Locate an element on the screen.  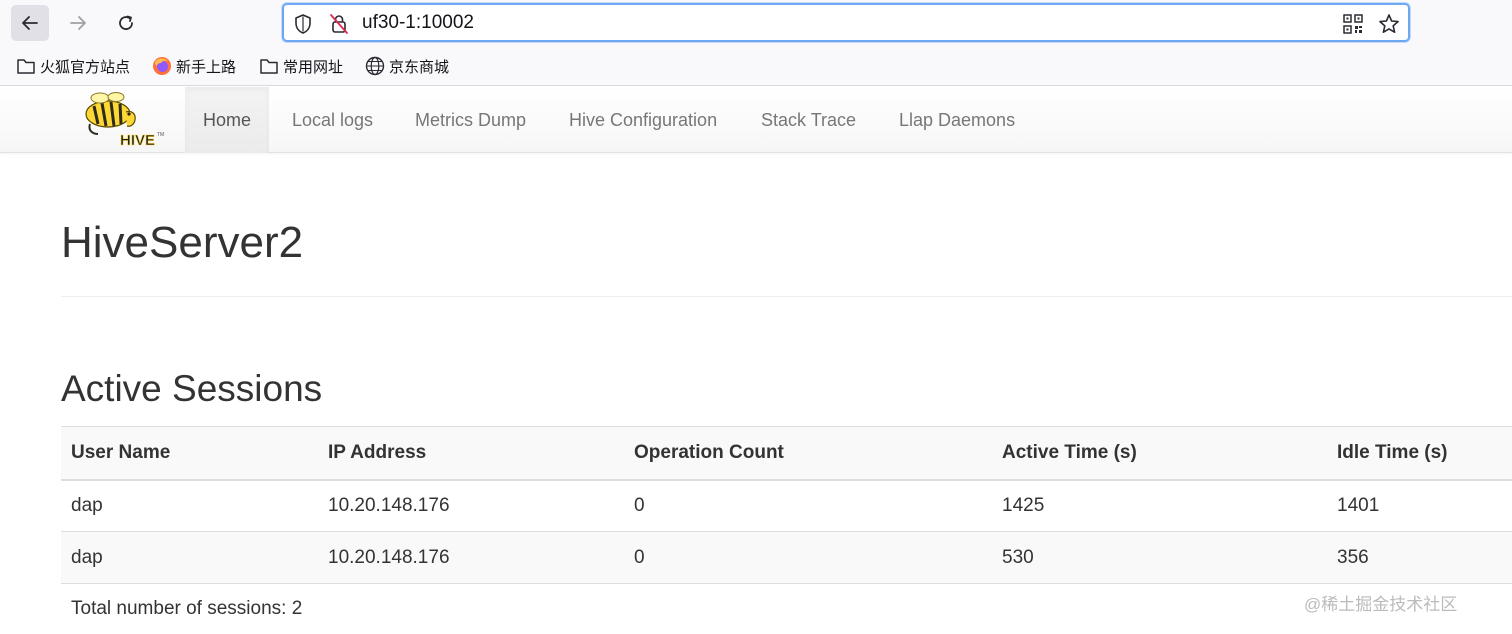
cell-idle-time: 1401 is located at coordinates (1419, 505).